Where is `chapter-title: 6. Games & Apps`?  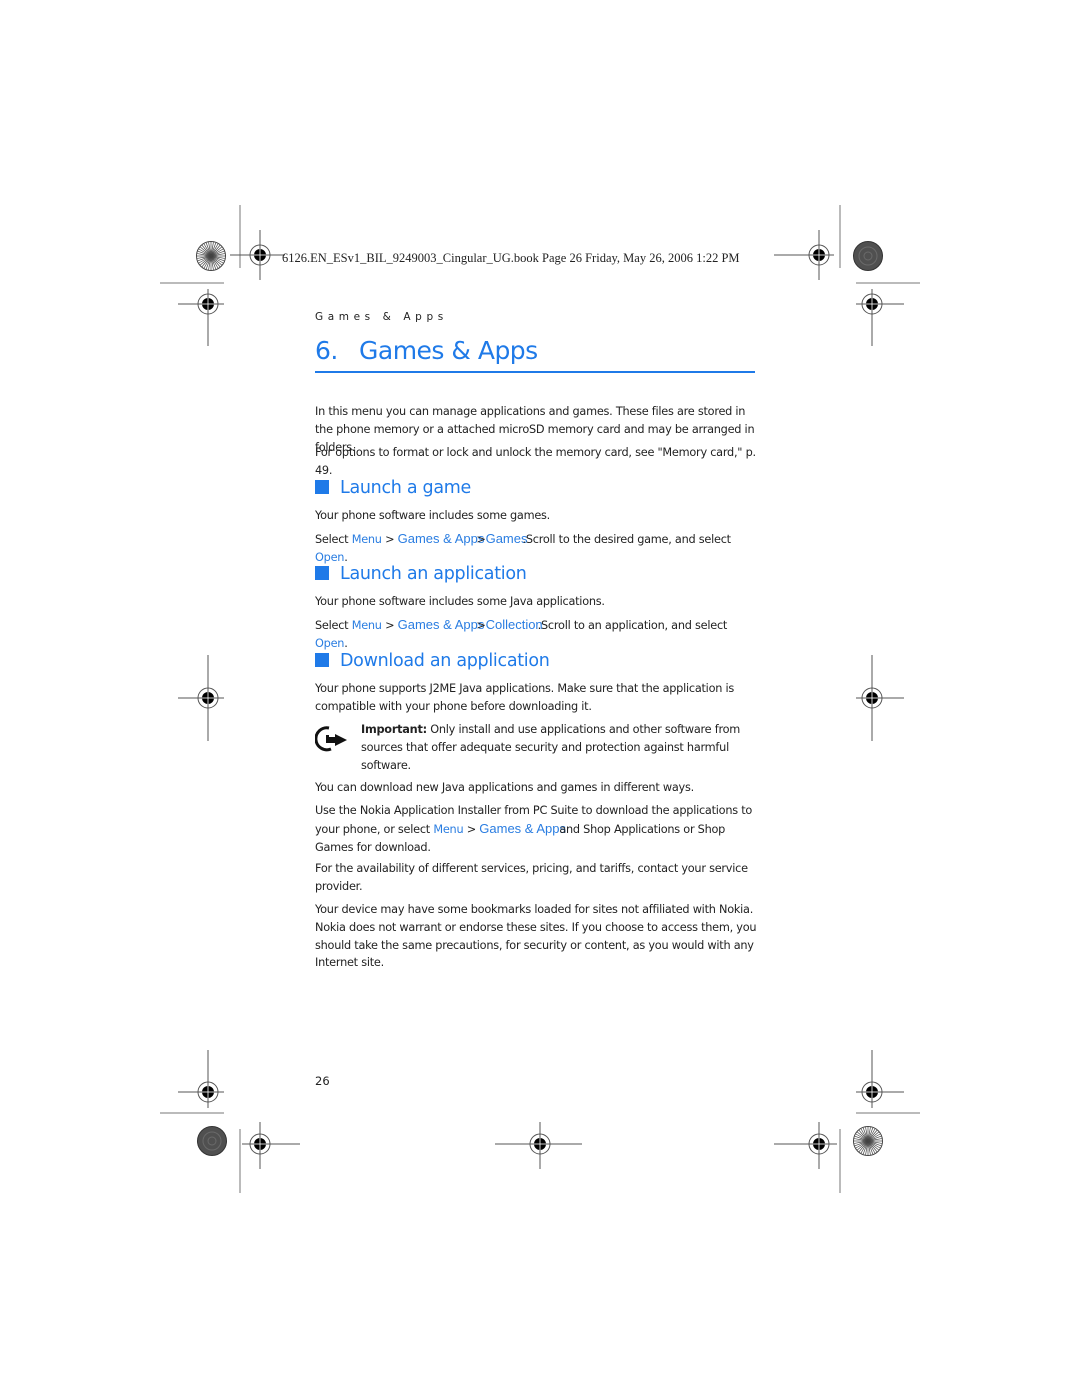 chapter-title: 6. Games & Apps is located at coordinates (426, 350).